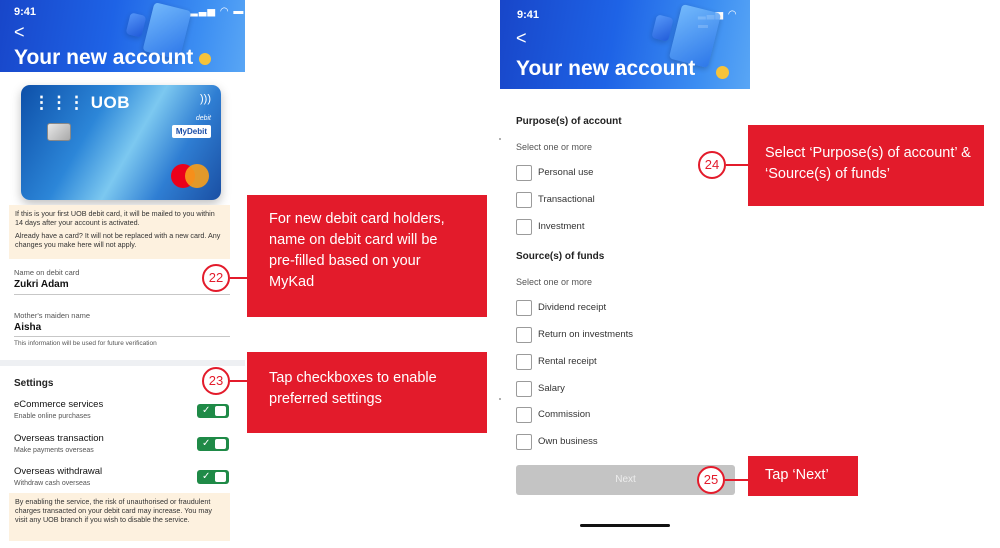 The image size is (1000, 548). What do you see at coordinates (122, 36) in the screenshot?
I see `left-header: 9:41 ▂▃▅ ◠ ▬ < Your new account` at bounding box center [122, 36].